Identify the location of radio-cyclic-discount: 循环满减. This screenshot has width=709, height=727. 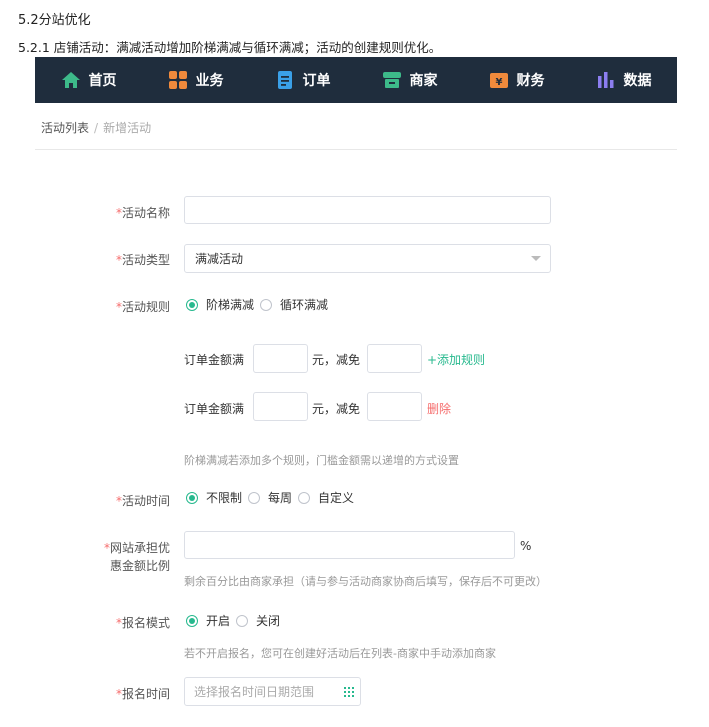
(294, 304).